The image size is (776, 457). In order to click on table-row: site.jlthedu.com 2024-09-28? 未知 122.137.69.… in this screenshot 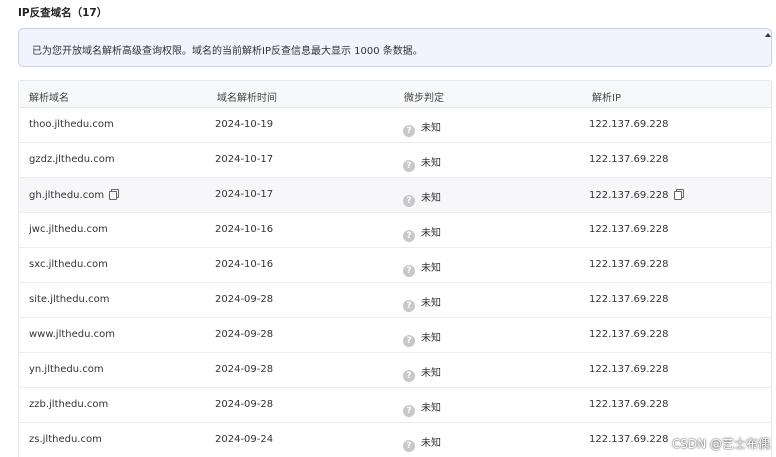, I will do `click(395, 300)`.